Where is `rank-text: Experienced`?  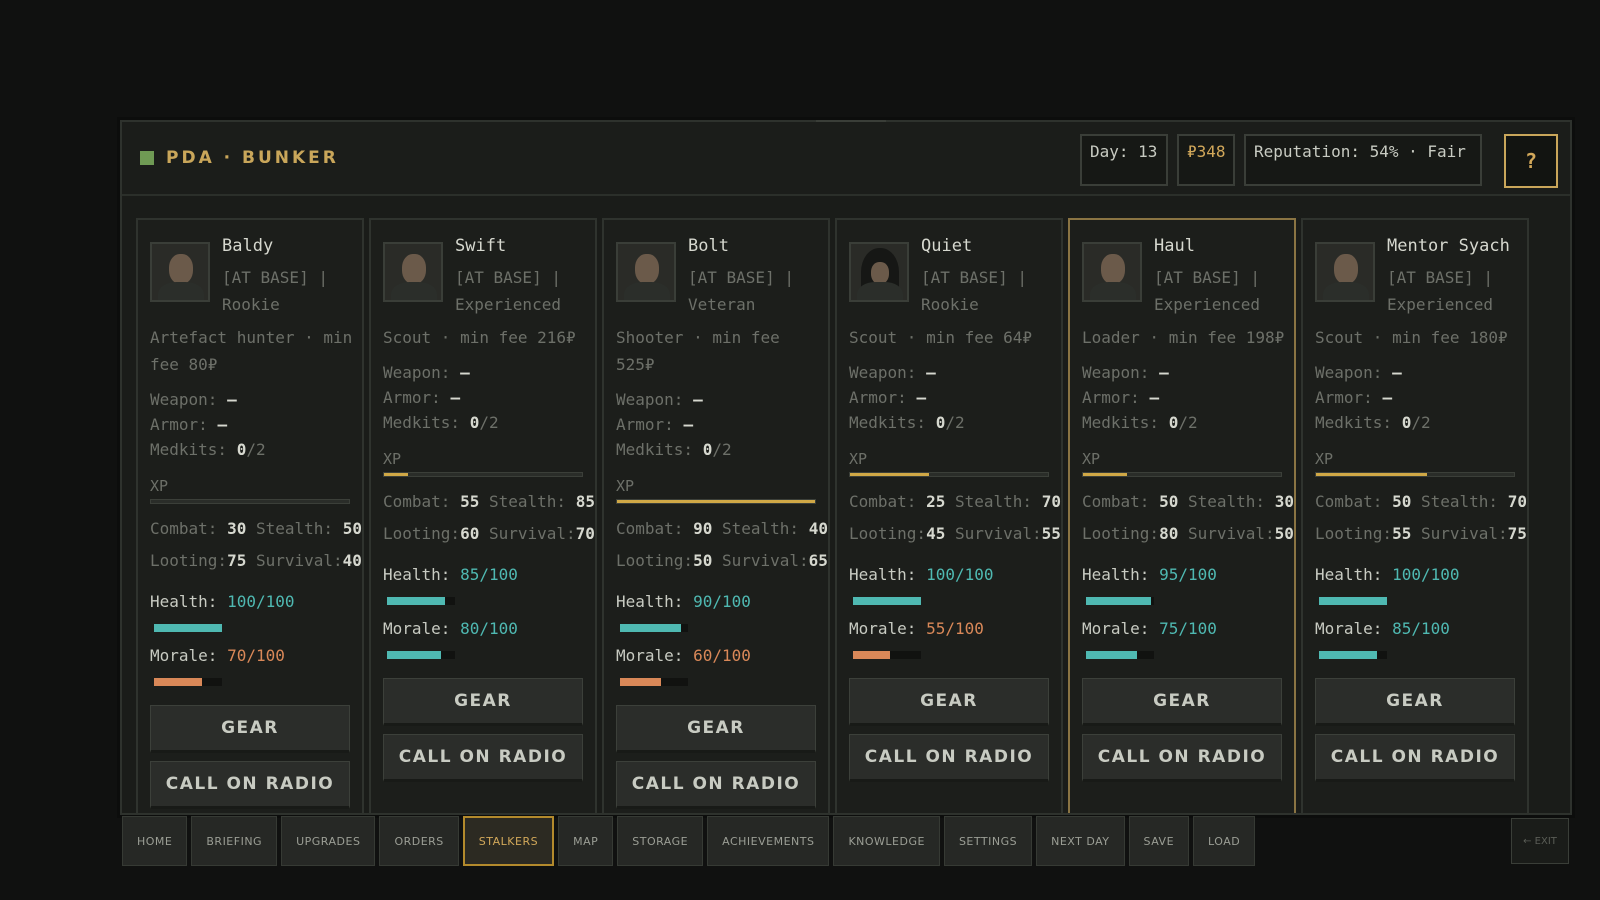
rank-text: Experienced is located at coordinates (508, 304).